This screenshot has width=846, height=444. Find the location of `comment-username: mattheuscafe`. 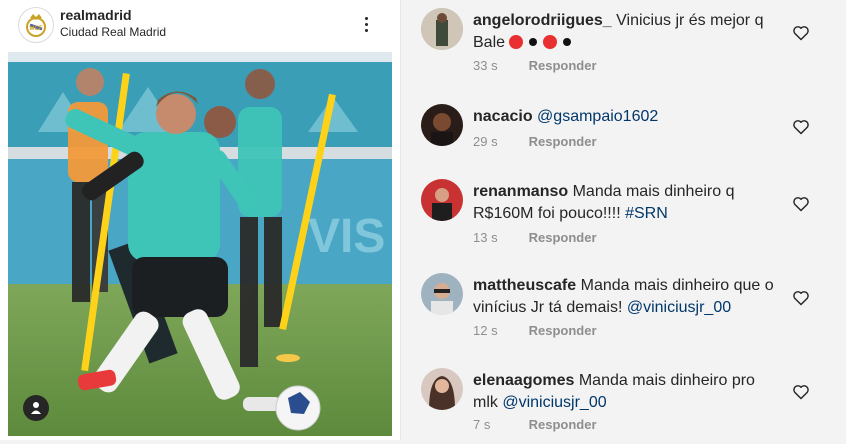

comment-username: mattheuscafe is located at coordinates (524, 285).